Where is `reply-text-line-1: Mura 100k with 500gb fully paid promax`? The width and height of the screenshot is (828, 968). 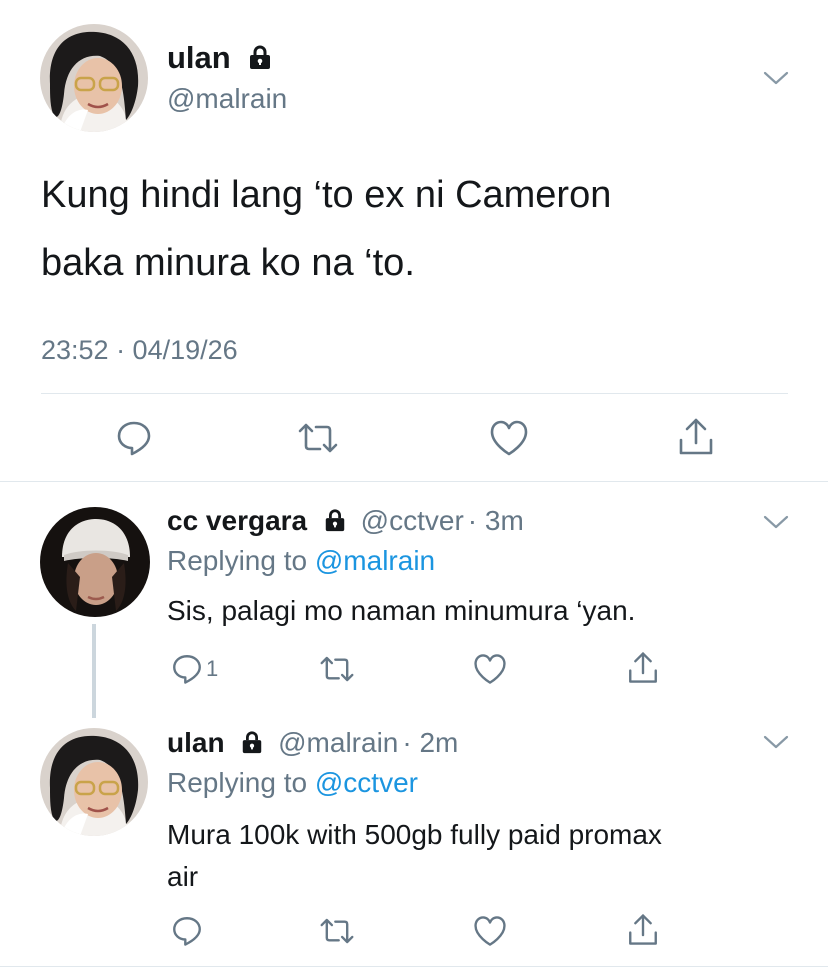 reply-text-line-1: Mura 100k with 500gb fully paid promax is located at coordinates (414, 834).